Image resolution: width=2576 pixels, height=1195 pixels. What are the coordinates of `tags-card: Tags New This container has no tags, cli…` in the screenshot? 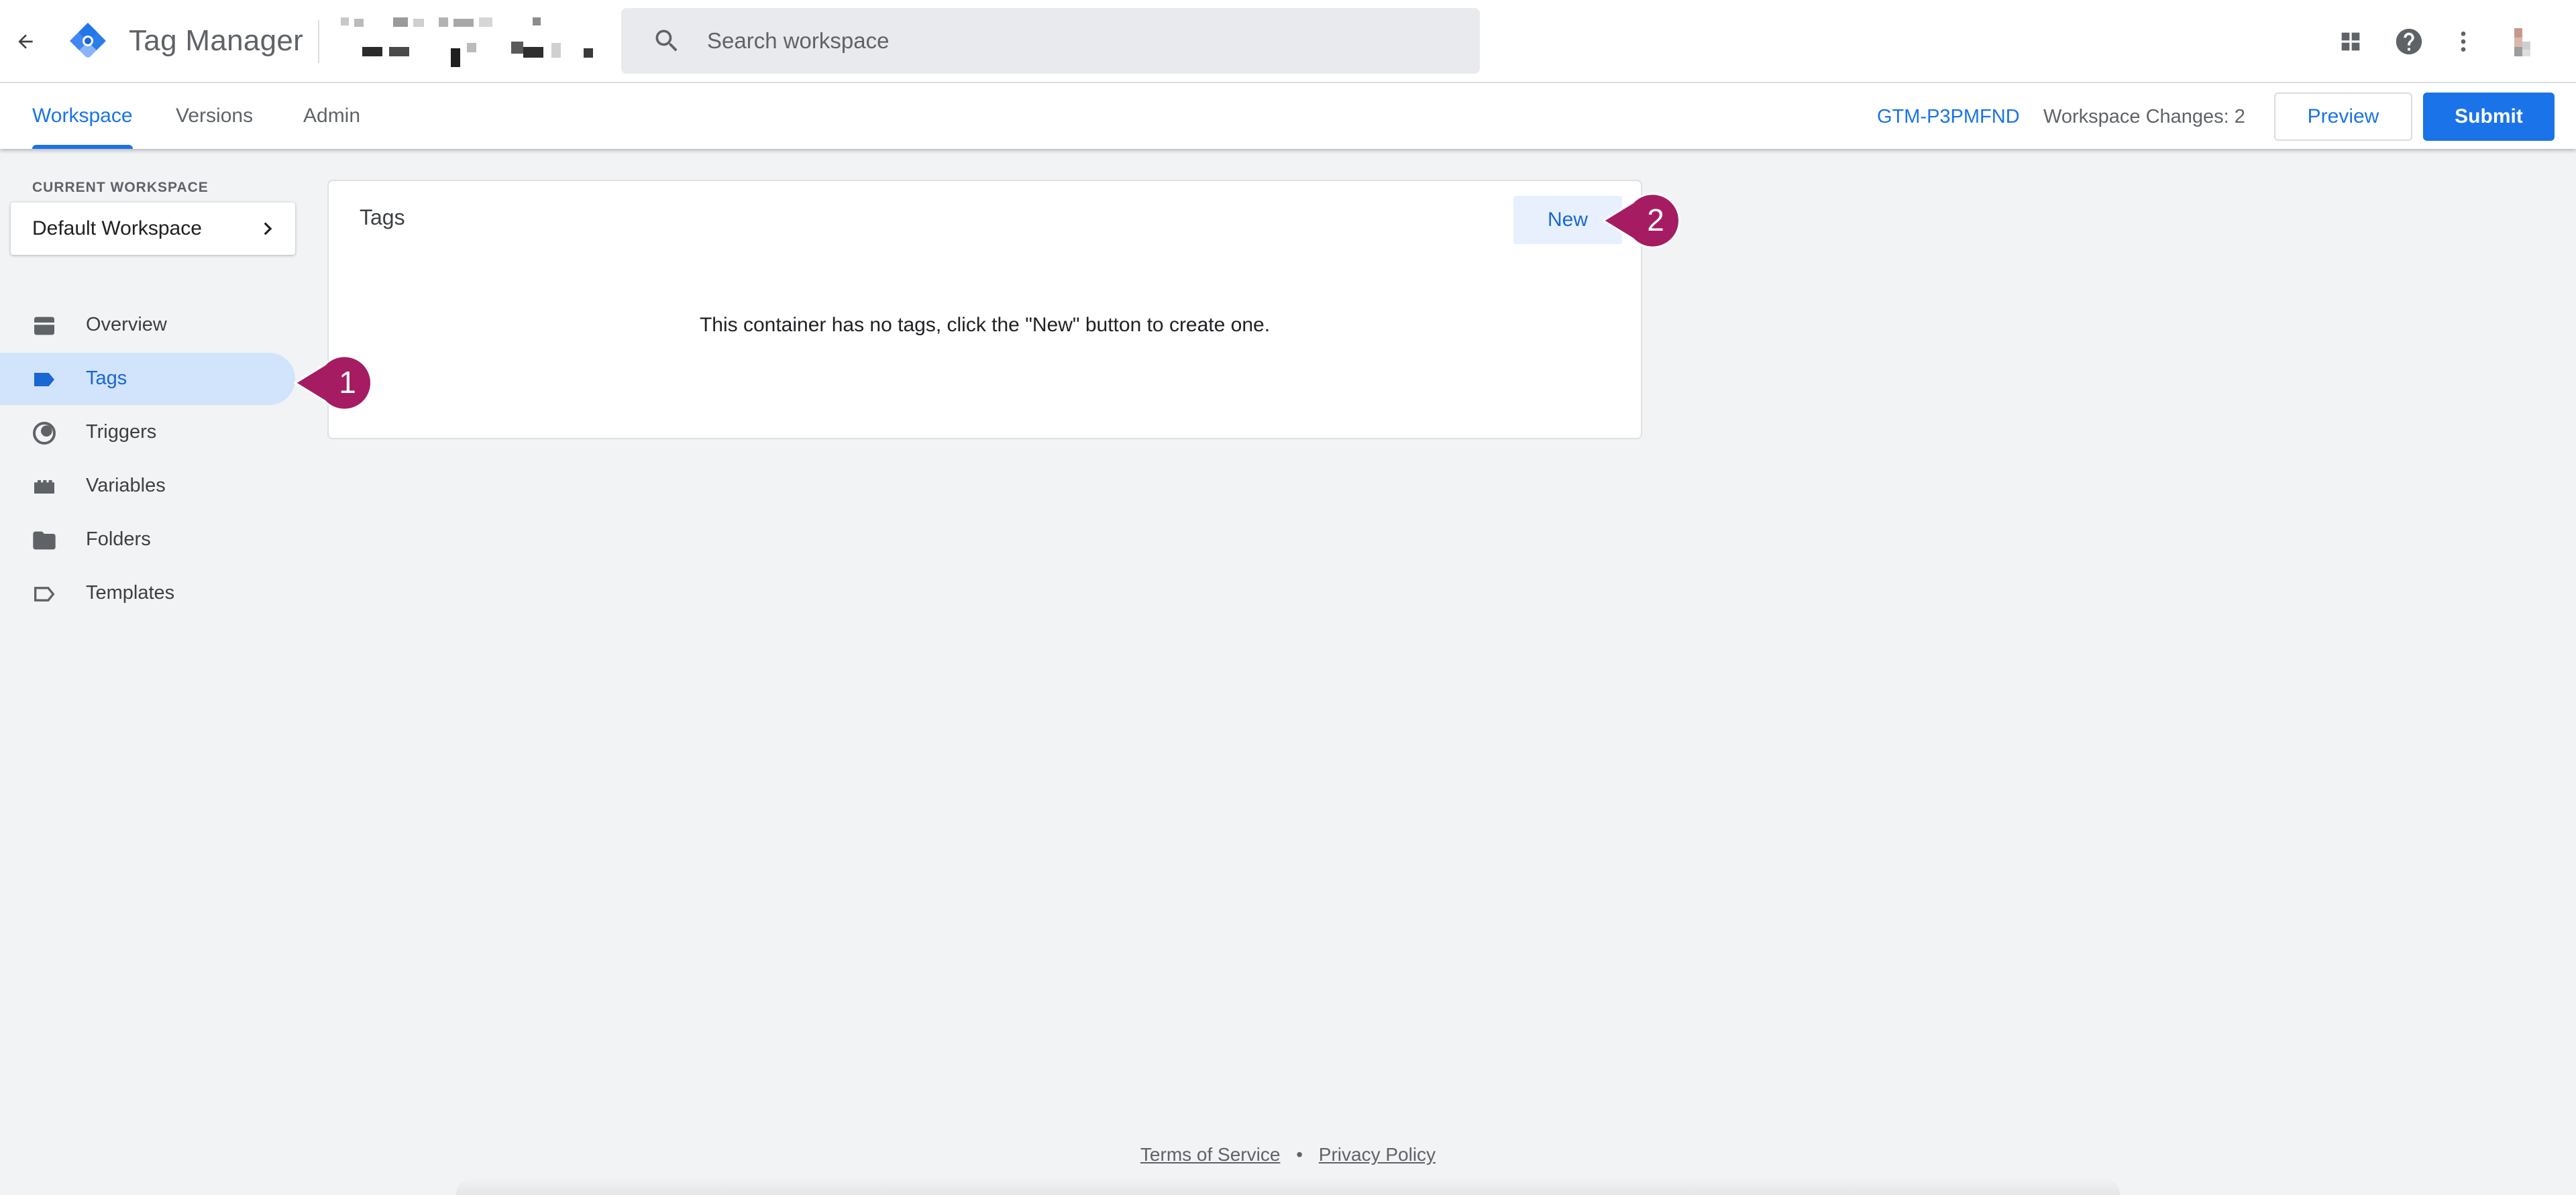 It's located at (984, 309).